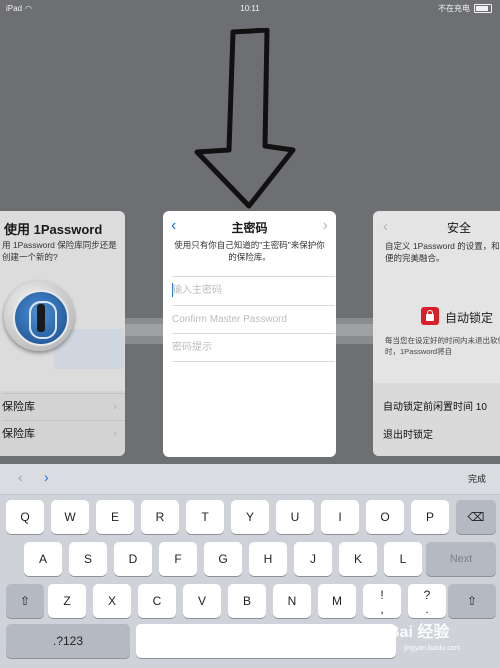 This screenshot has height=668, width=500. I want to click on charging-status: 不在充电, so click(454, 8).